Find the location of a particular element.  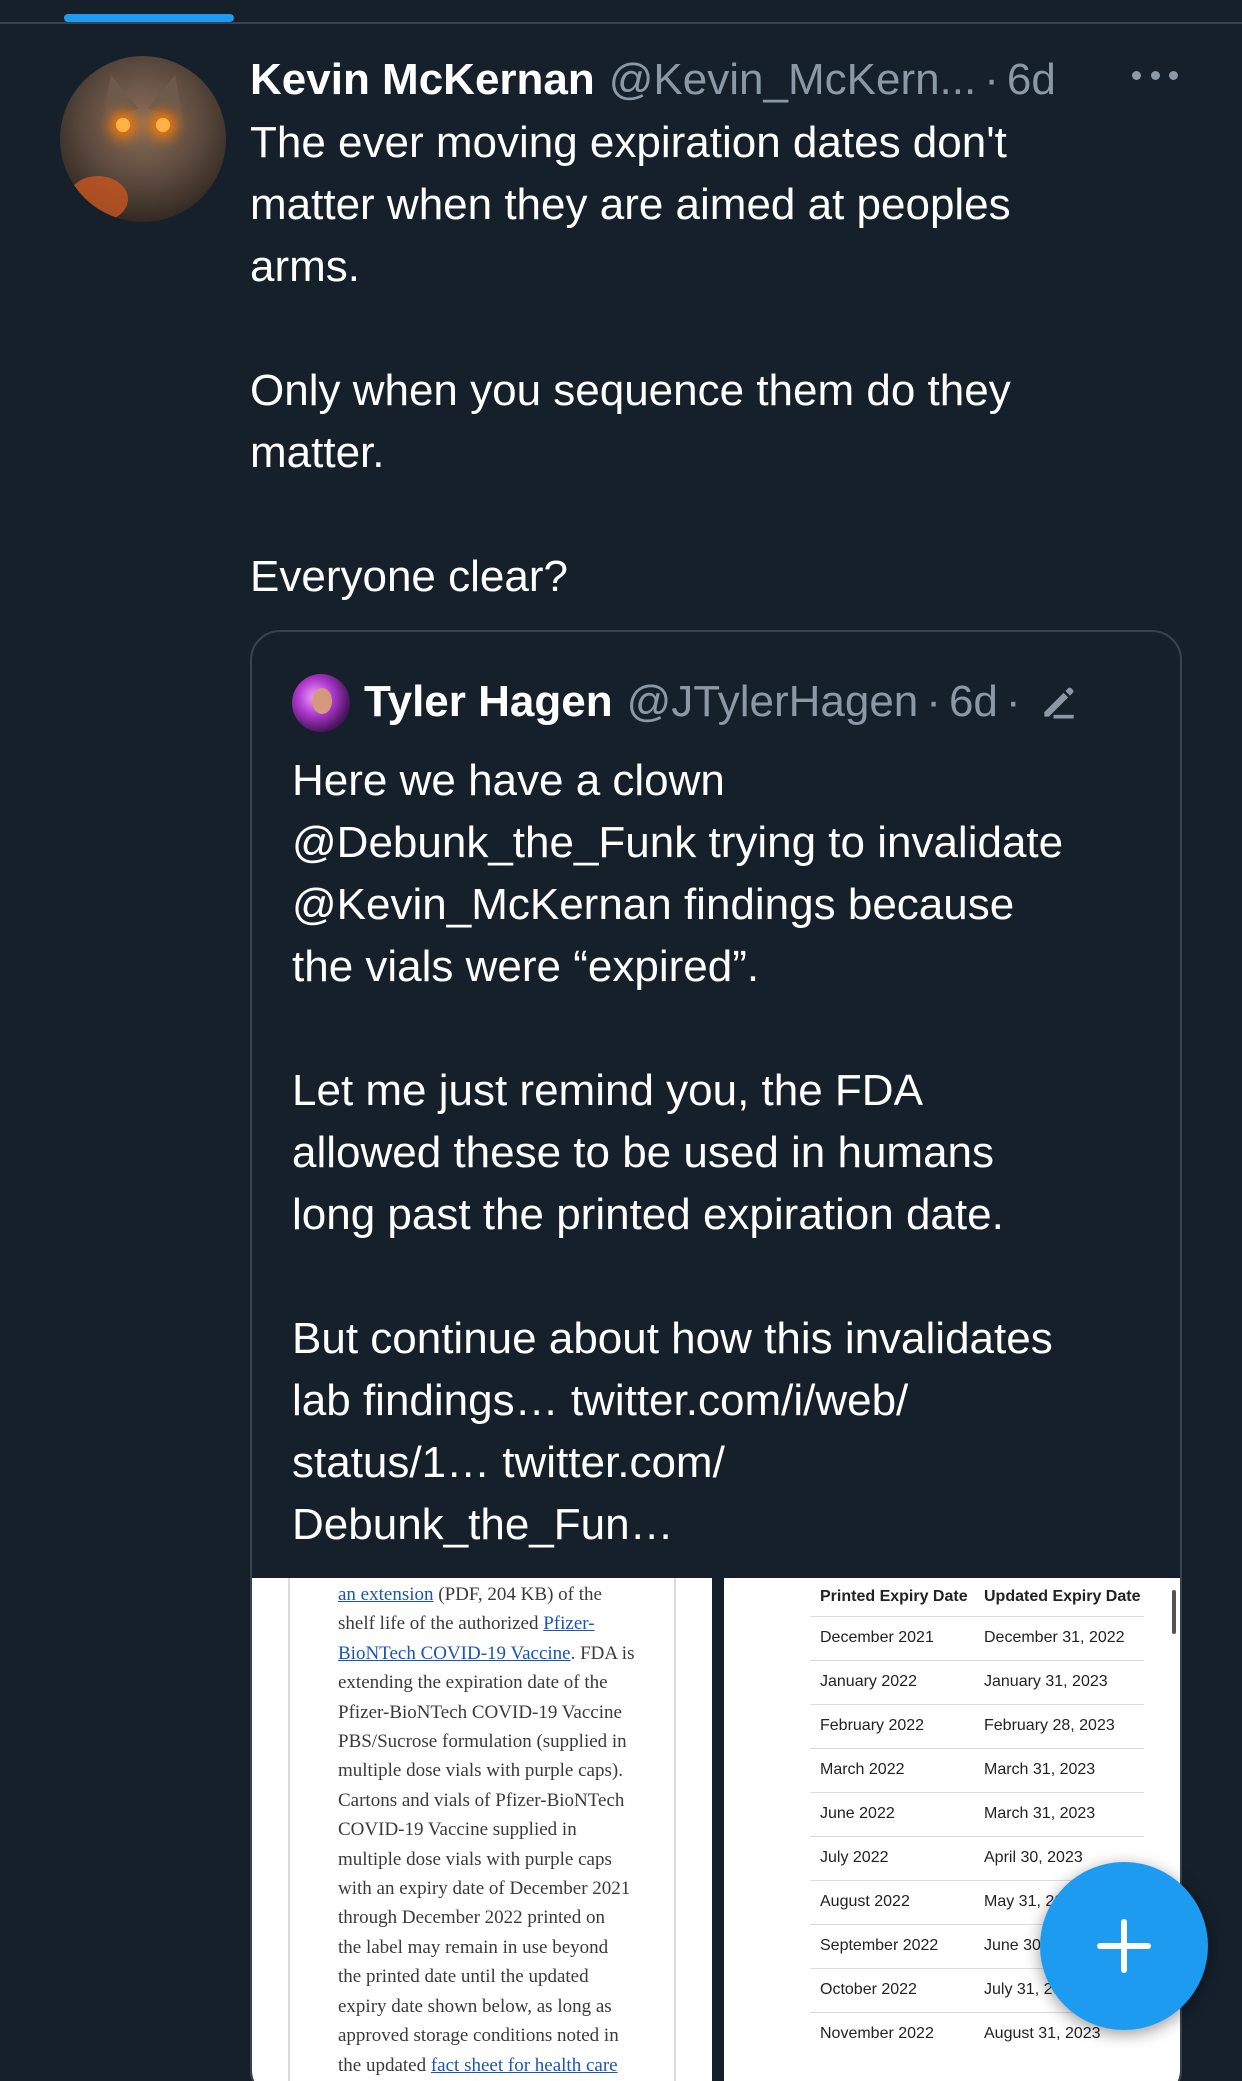

pfizer-link: BioNTech COVID-19 Vaccine is located at coordinates (454, 1653).